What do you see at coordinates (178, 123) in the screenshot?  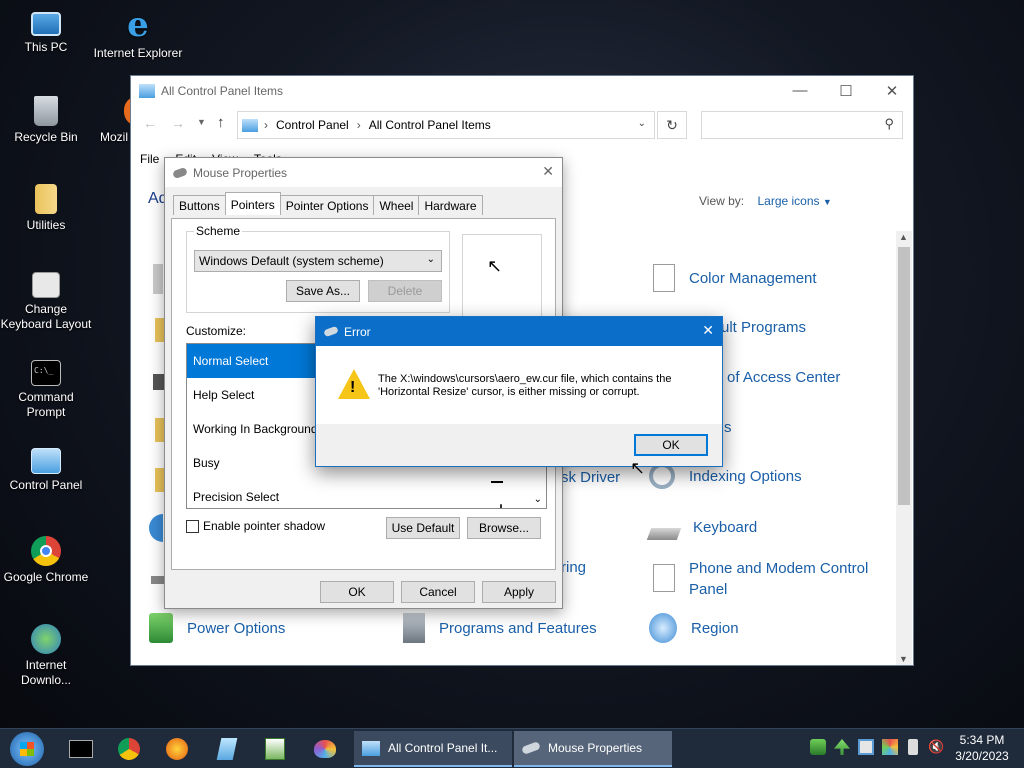 I see `forward-arrow-icon: →` at bounding box center [178, 123].